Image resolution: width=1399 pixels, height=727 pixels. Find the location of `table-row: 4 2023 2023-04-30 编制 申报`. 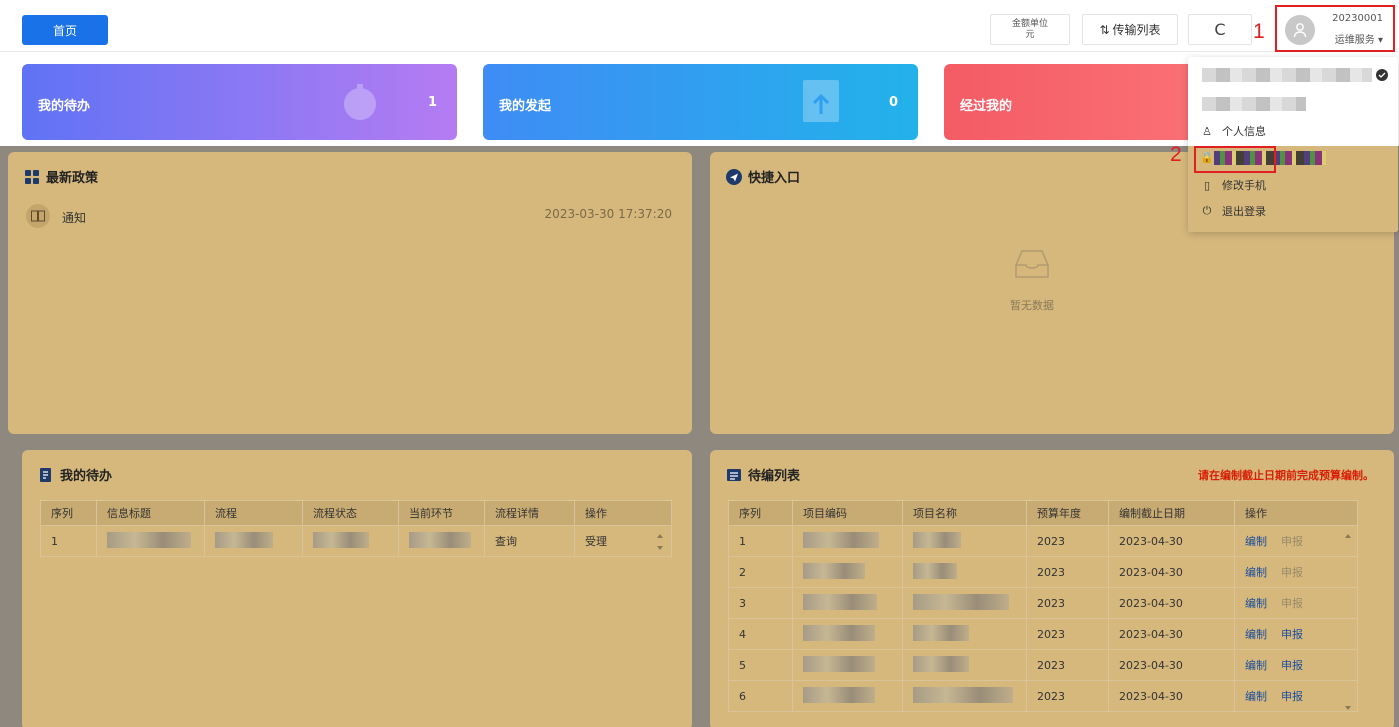

table-row: 4 2023 2023-04-30 编制 申报 is located at coordinates (1043, 634).